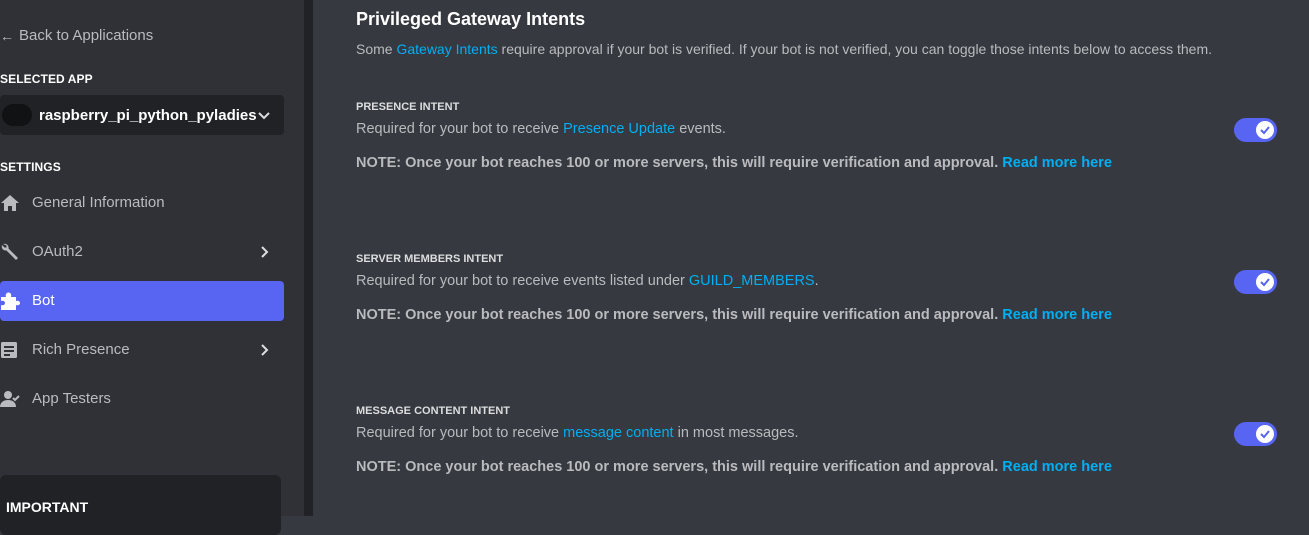 The height and width of the screenshot is (535, 1309). What do you see at coordinates (46, 79) in the screenshot?
I see `selected-app-label: SELECTED APP` at bounding box center [46, 79].